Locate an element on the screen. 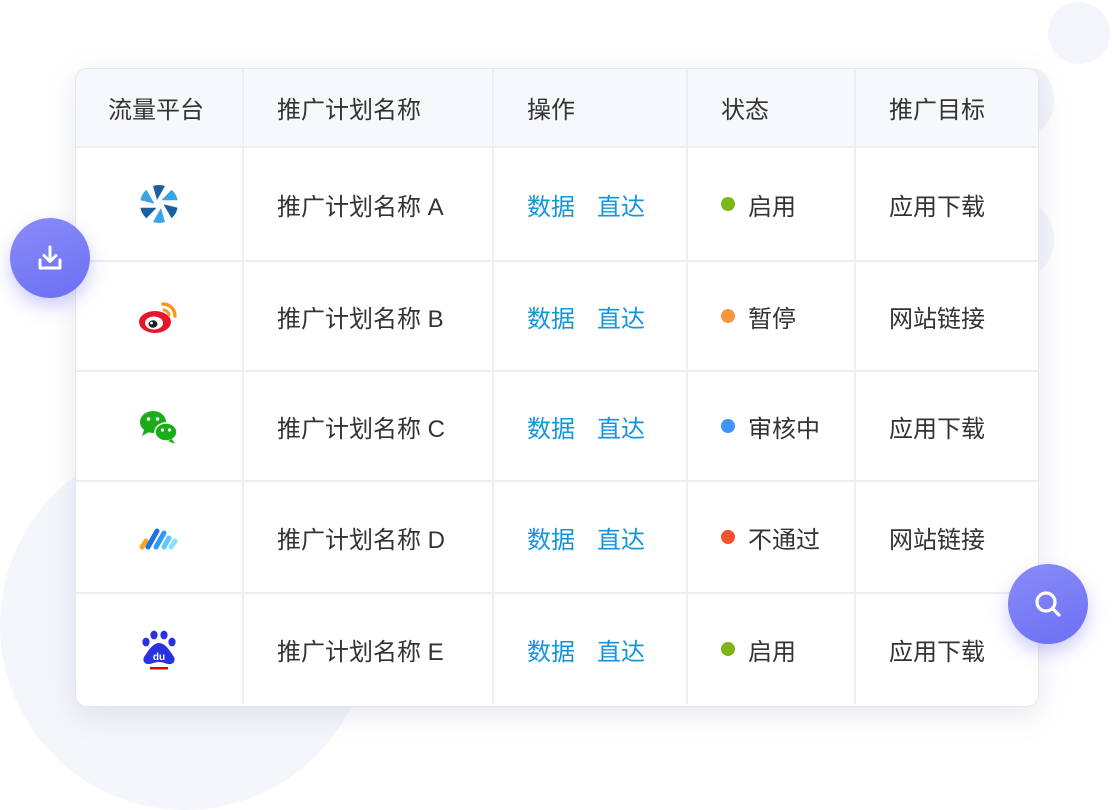 The height and width of the screenshot is (810, 1112). header-goal: 推广目标 is located at coordinates (946, 108).